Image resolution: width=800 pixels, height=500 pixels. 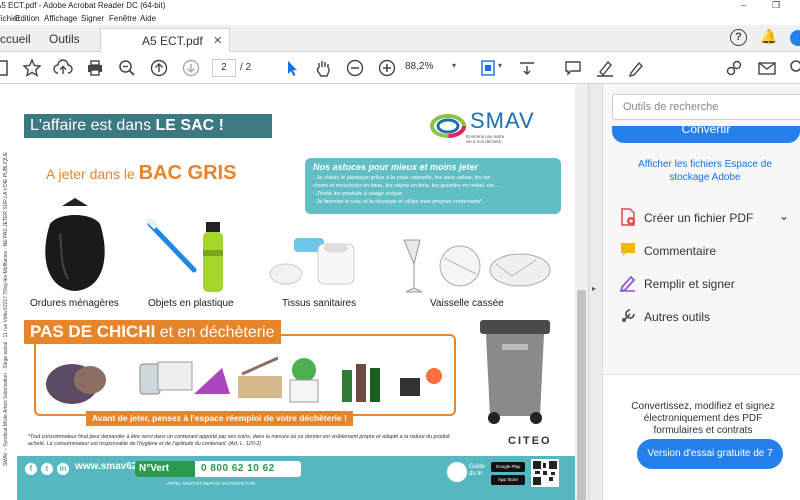 I want to click on tab-document: A5 ECT.pdf ✕, so click(x=165, y=40).